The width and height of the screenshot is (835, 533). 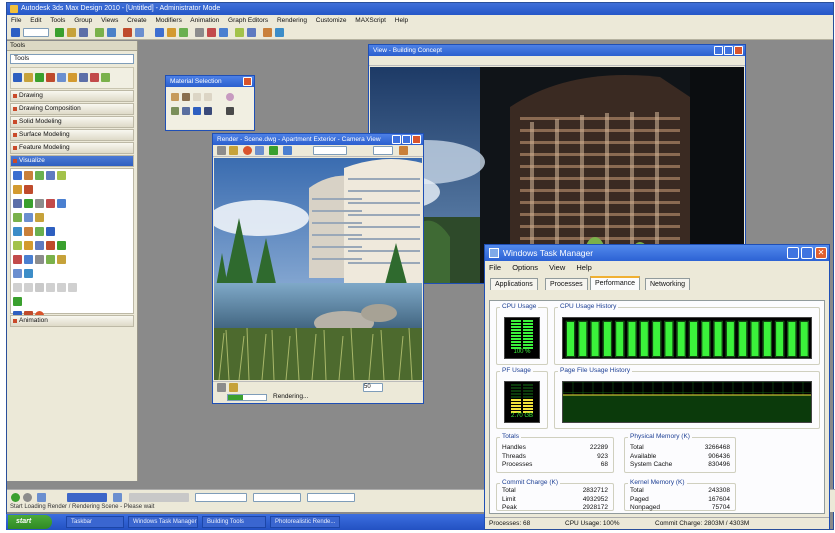 I want to click on time-slider, so click(x=87, y=497).